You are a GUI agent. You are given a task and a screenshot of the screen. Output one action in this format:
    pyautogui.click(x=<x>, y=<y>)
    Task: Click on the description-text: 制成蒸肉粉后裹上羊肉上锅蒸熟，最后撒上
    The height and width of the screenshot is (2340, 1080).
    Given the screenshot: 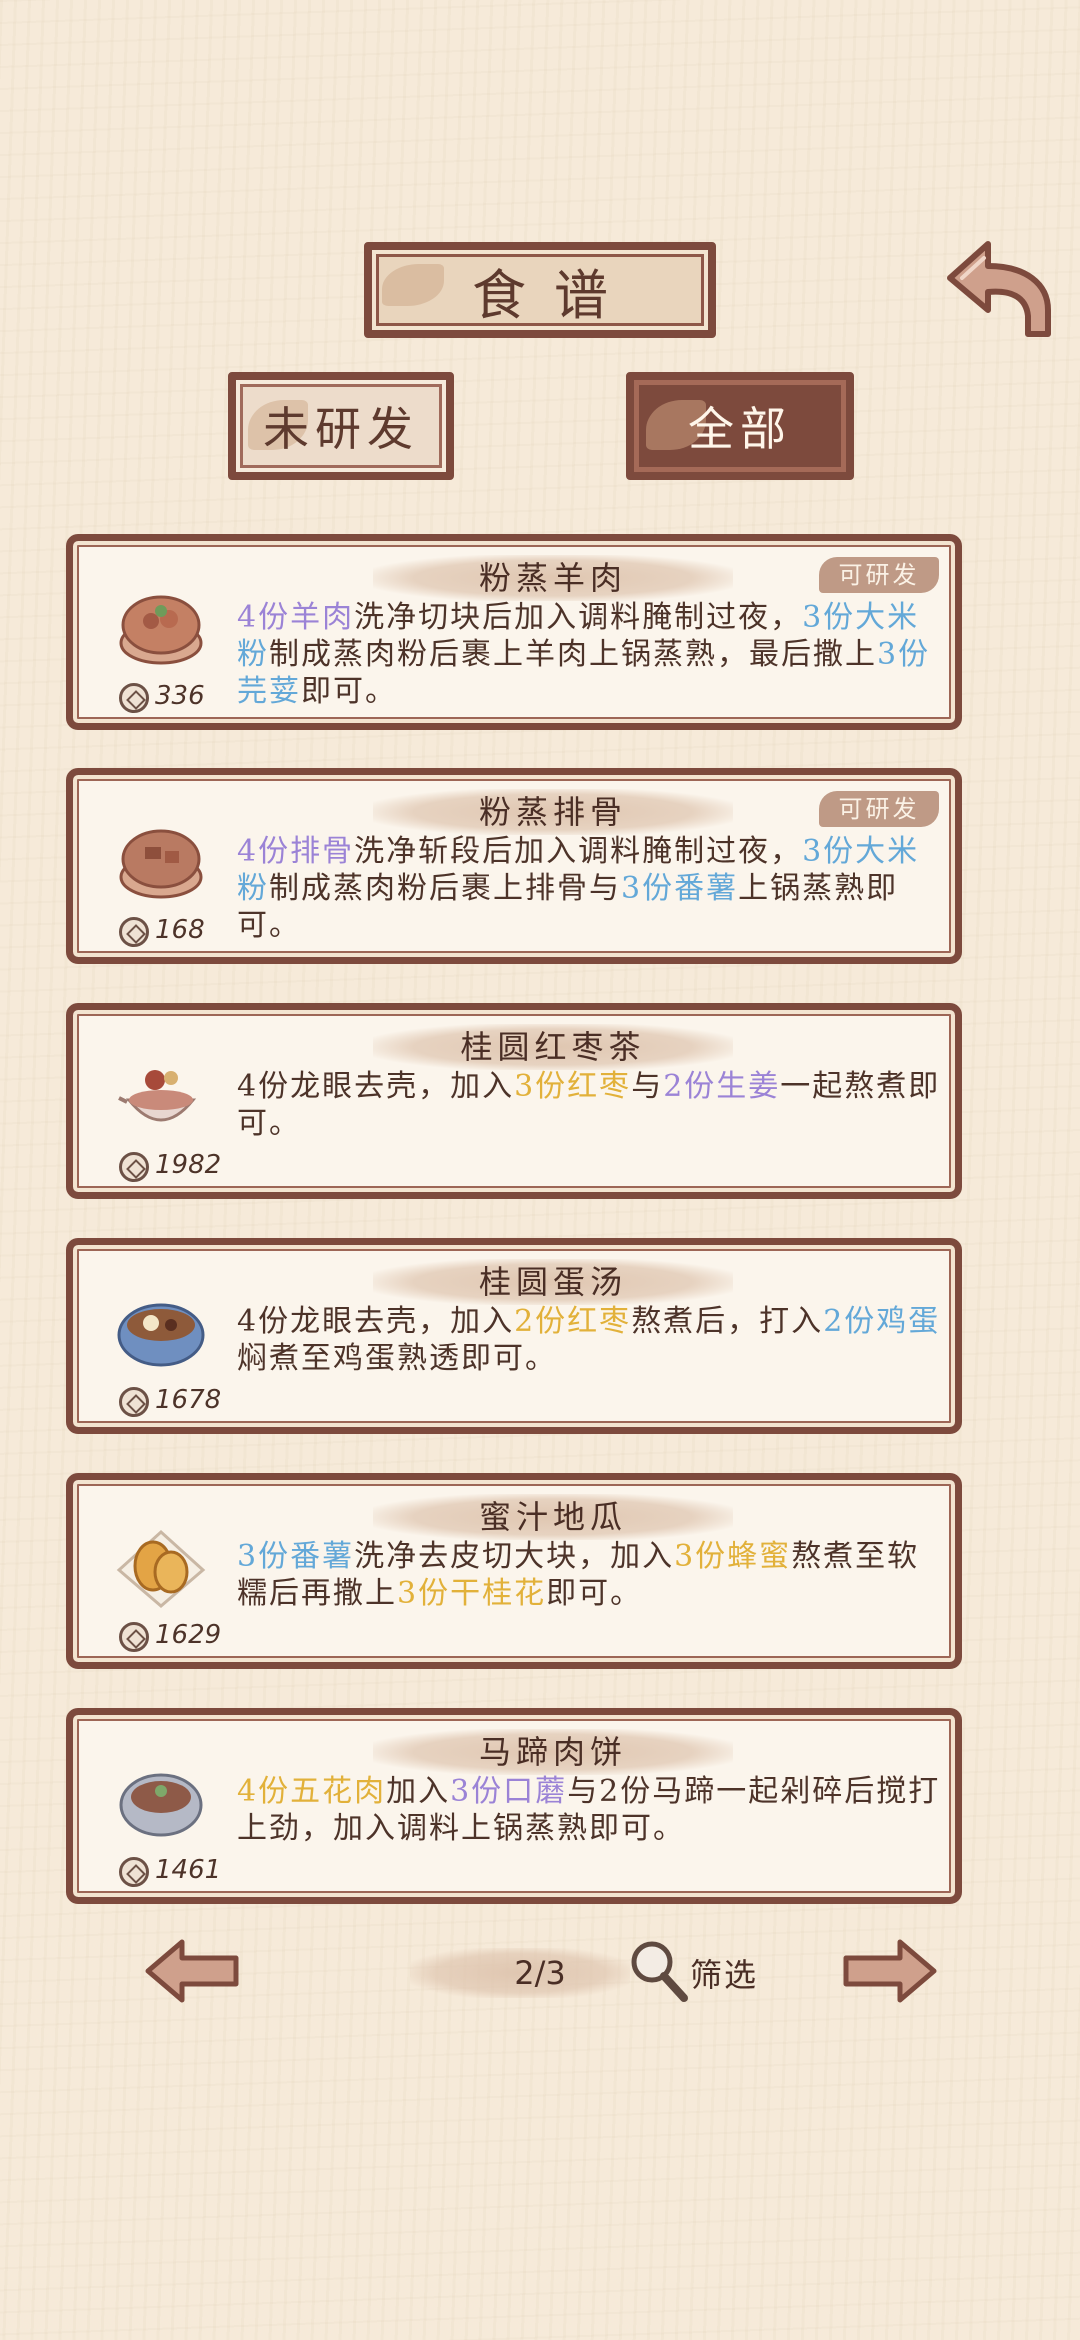 What is the action you would take?
    pyautogui.click(x=573, y=654)
    